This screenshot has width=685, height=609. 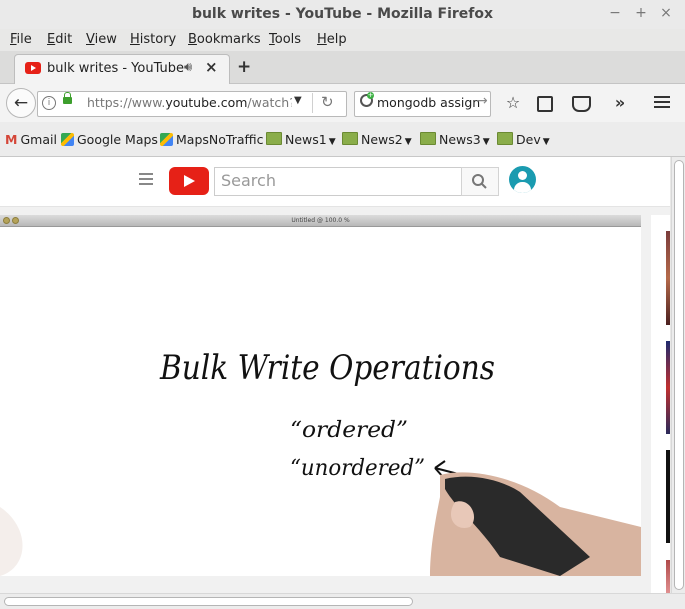 What do you see at coordinates (666, 13) in the screenshot?
I see `close-window-button: ×` at bounding box center [666, 13].